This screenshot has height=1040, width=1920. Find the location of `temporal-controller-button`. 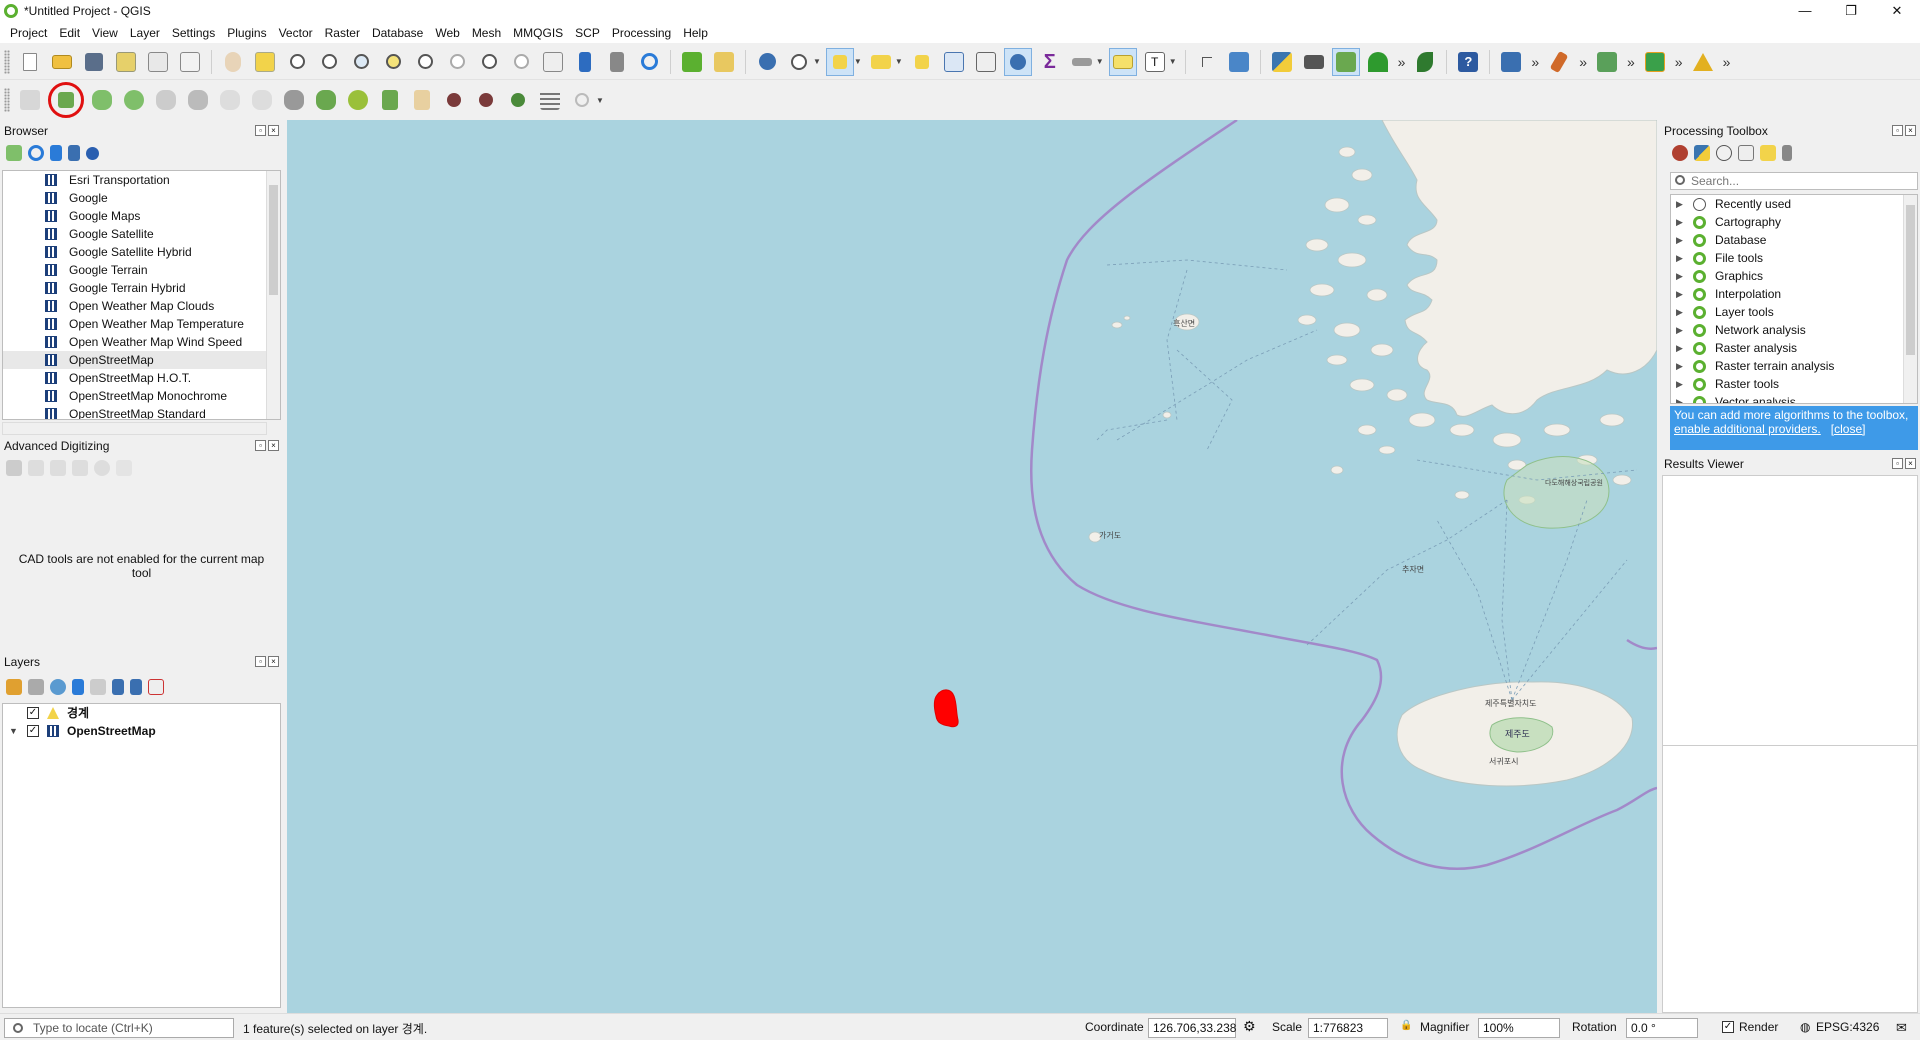

temporal-controller-button is located at coordinates (692, 62).